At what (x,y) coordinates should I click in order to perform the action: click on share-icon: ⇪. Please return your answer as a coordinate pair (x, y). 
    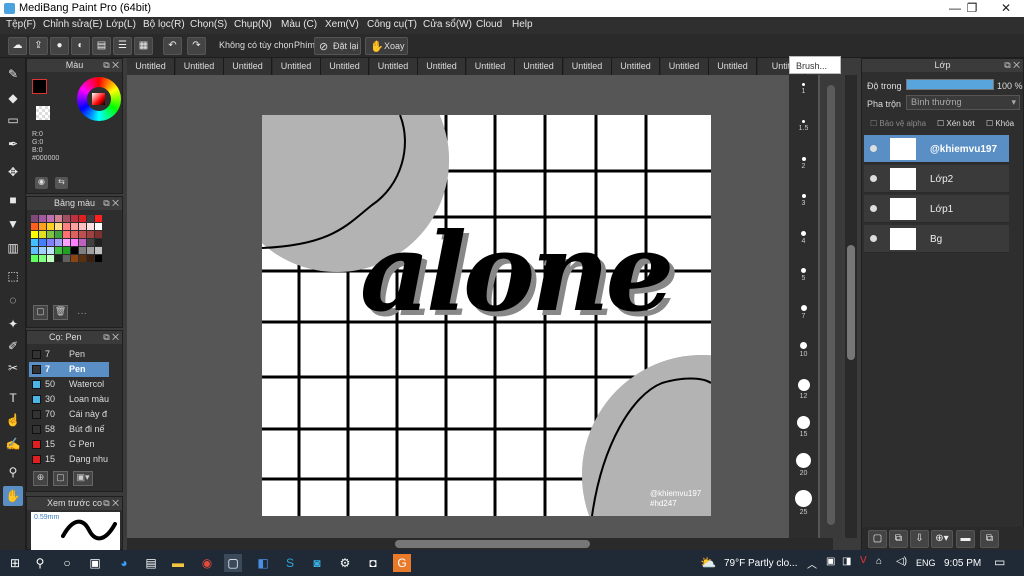
    Looking at the image, I should click on (38, 46).